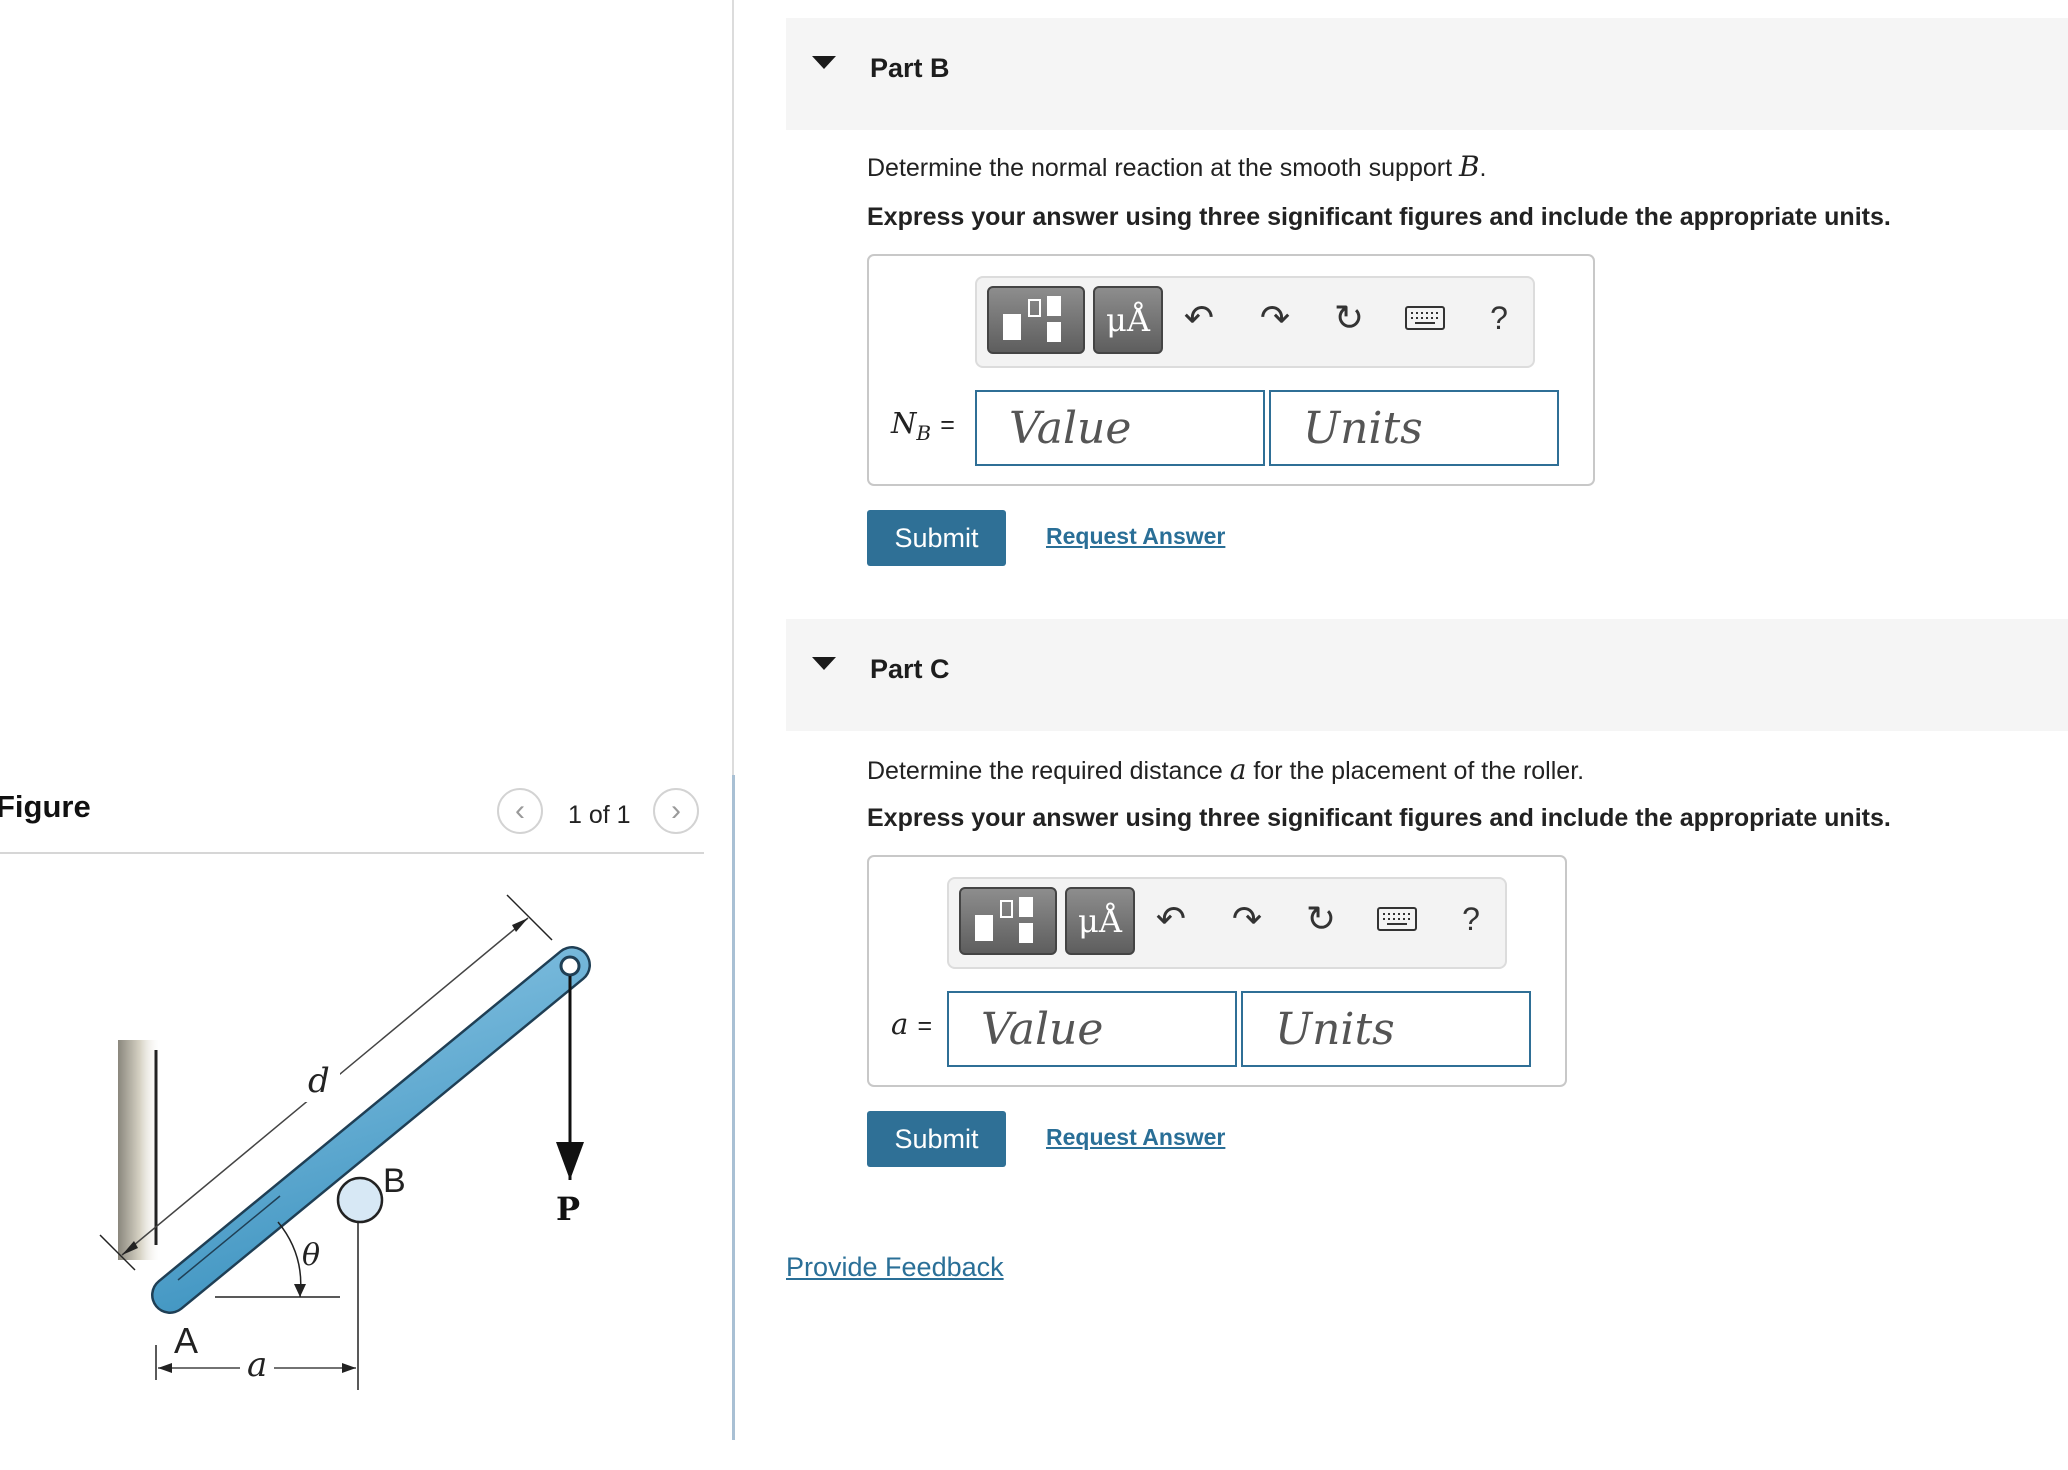 This screenshot has height=1470, width=2068. What do you see at coordinates (186, 1340) in the screenshot?
I see `label-A: A` at bounding box center [186, 1340].